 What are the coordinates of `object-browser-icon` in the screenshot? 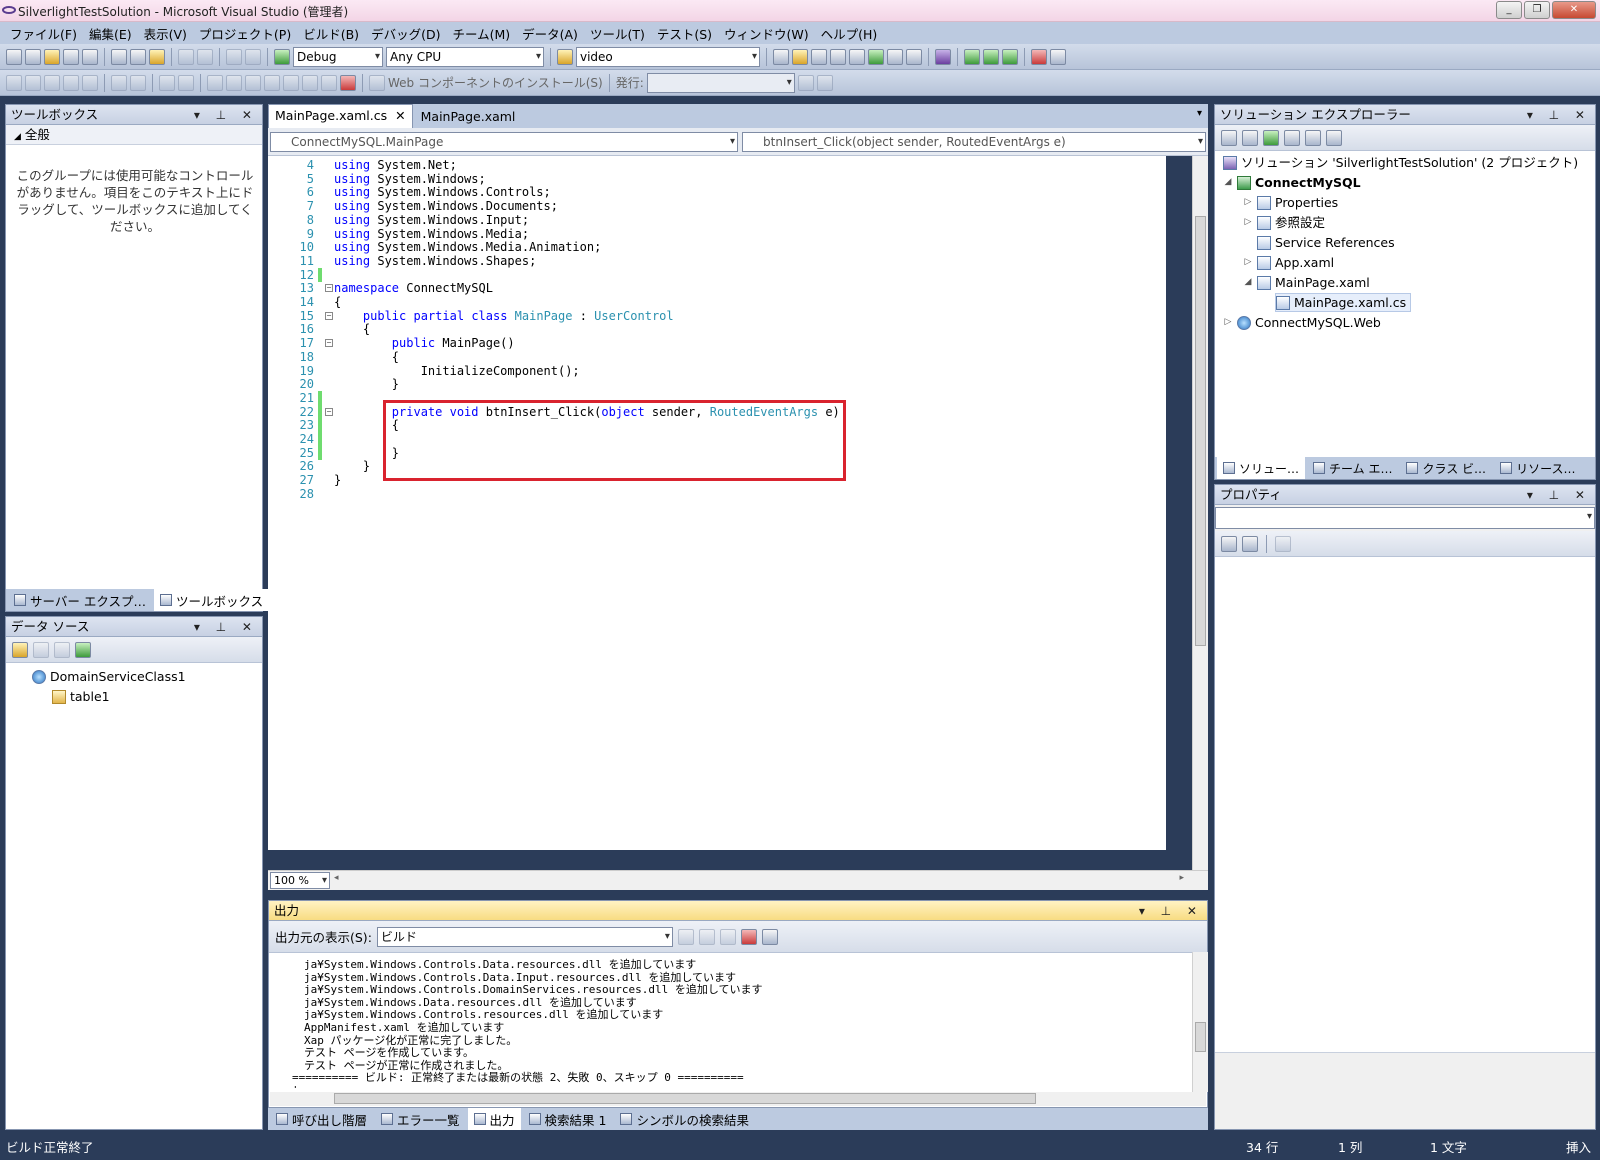 It's located at (819, 56).